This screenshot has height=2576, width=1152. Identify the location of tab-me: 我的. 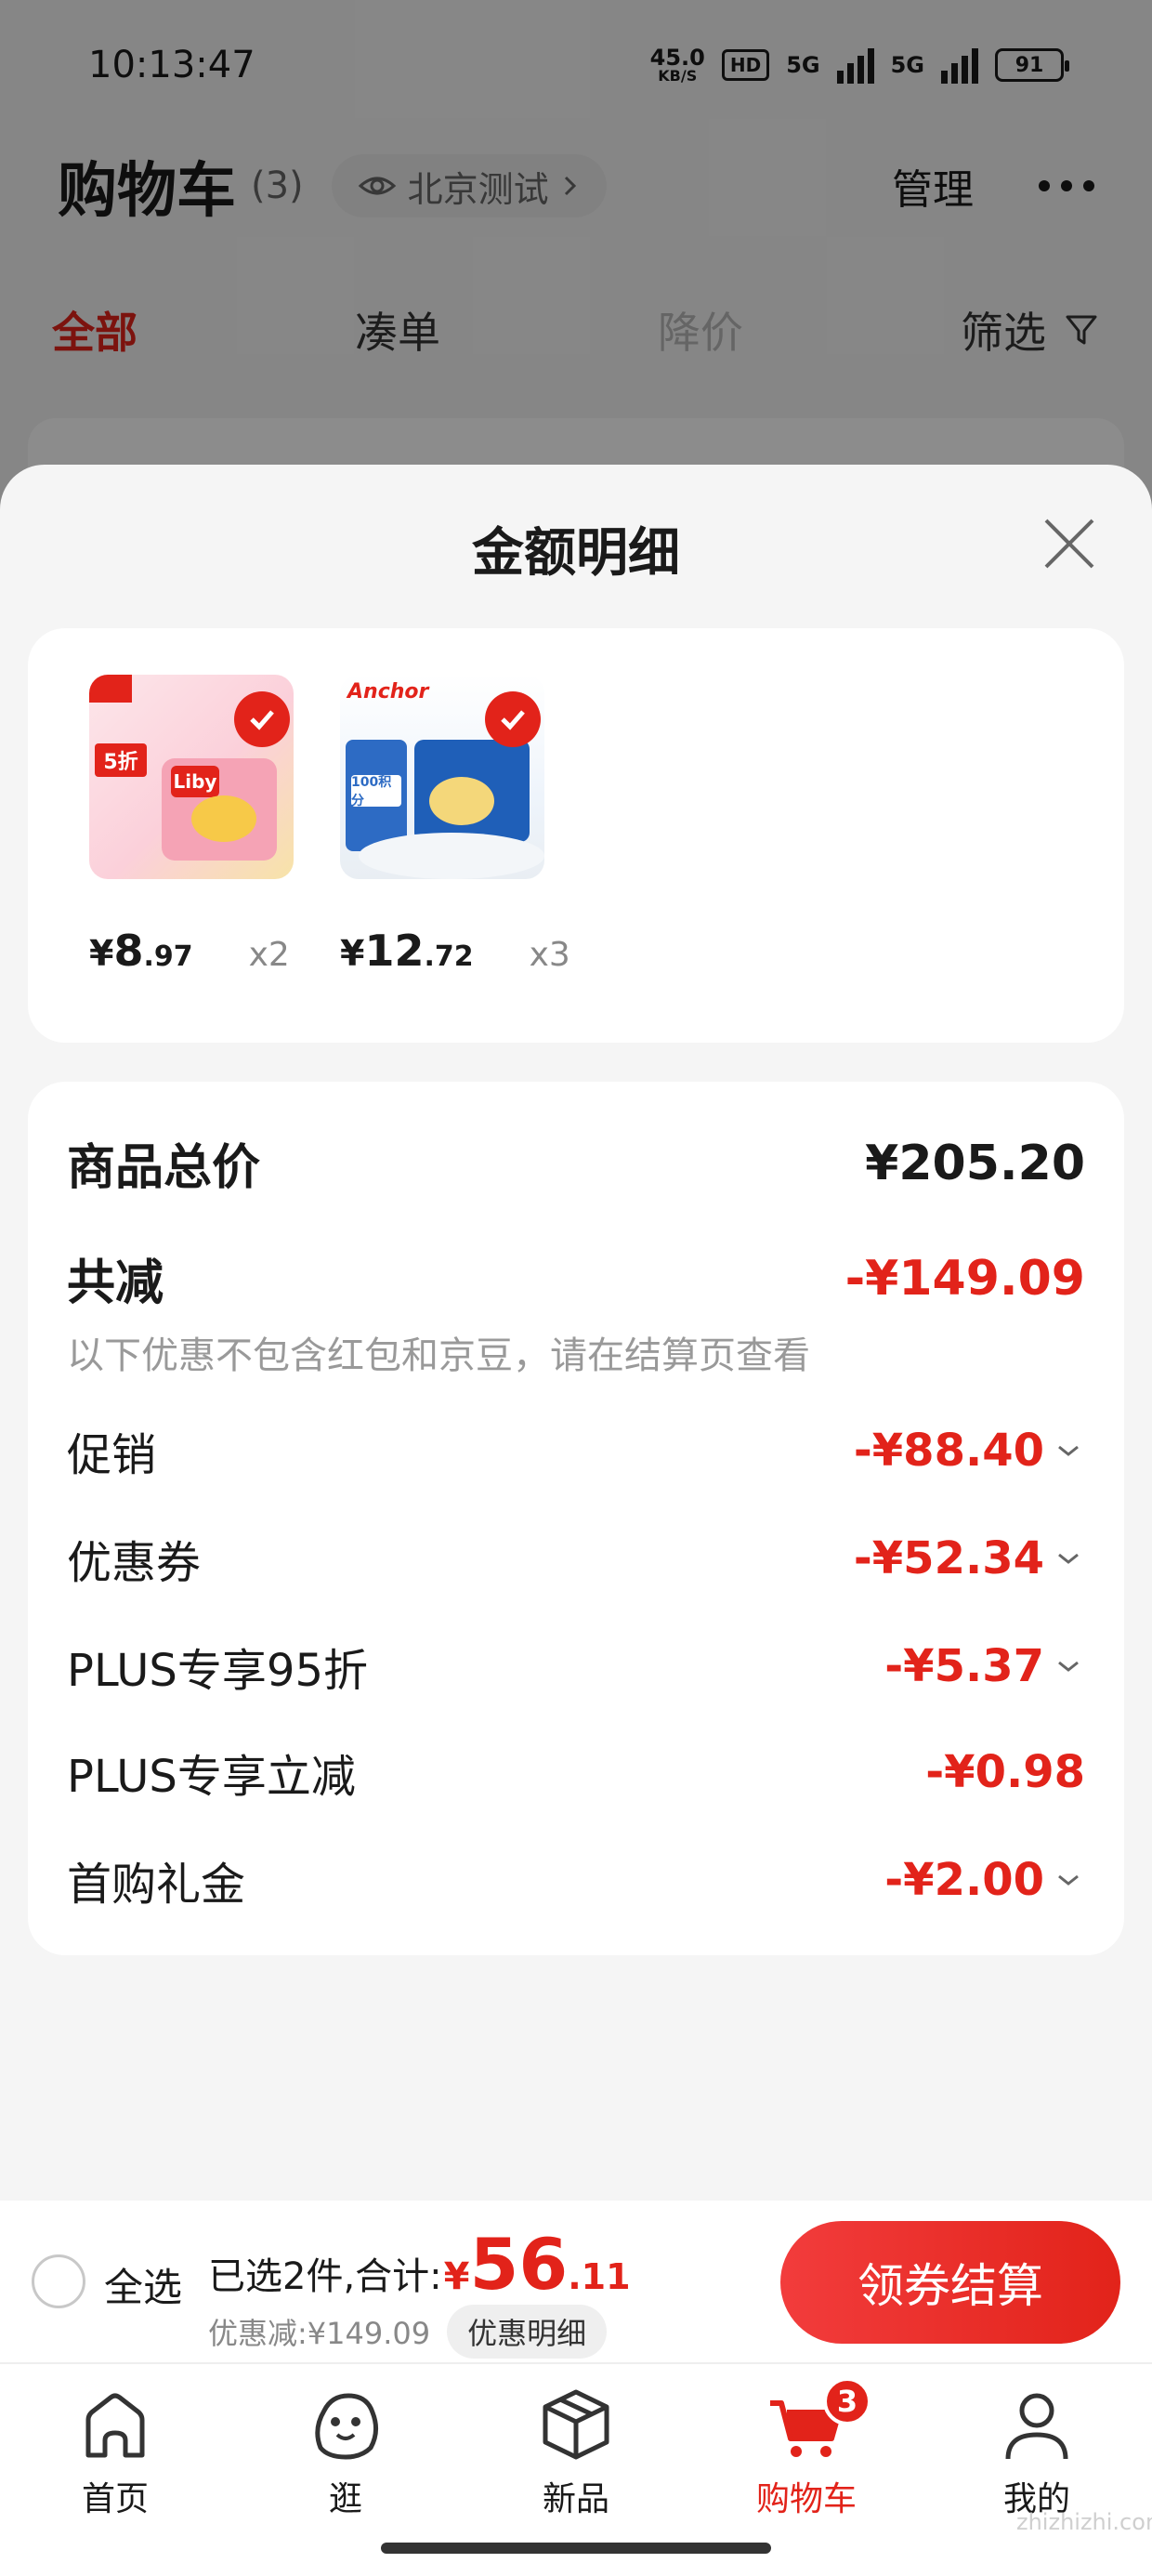
(1037, 2451).